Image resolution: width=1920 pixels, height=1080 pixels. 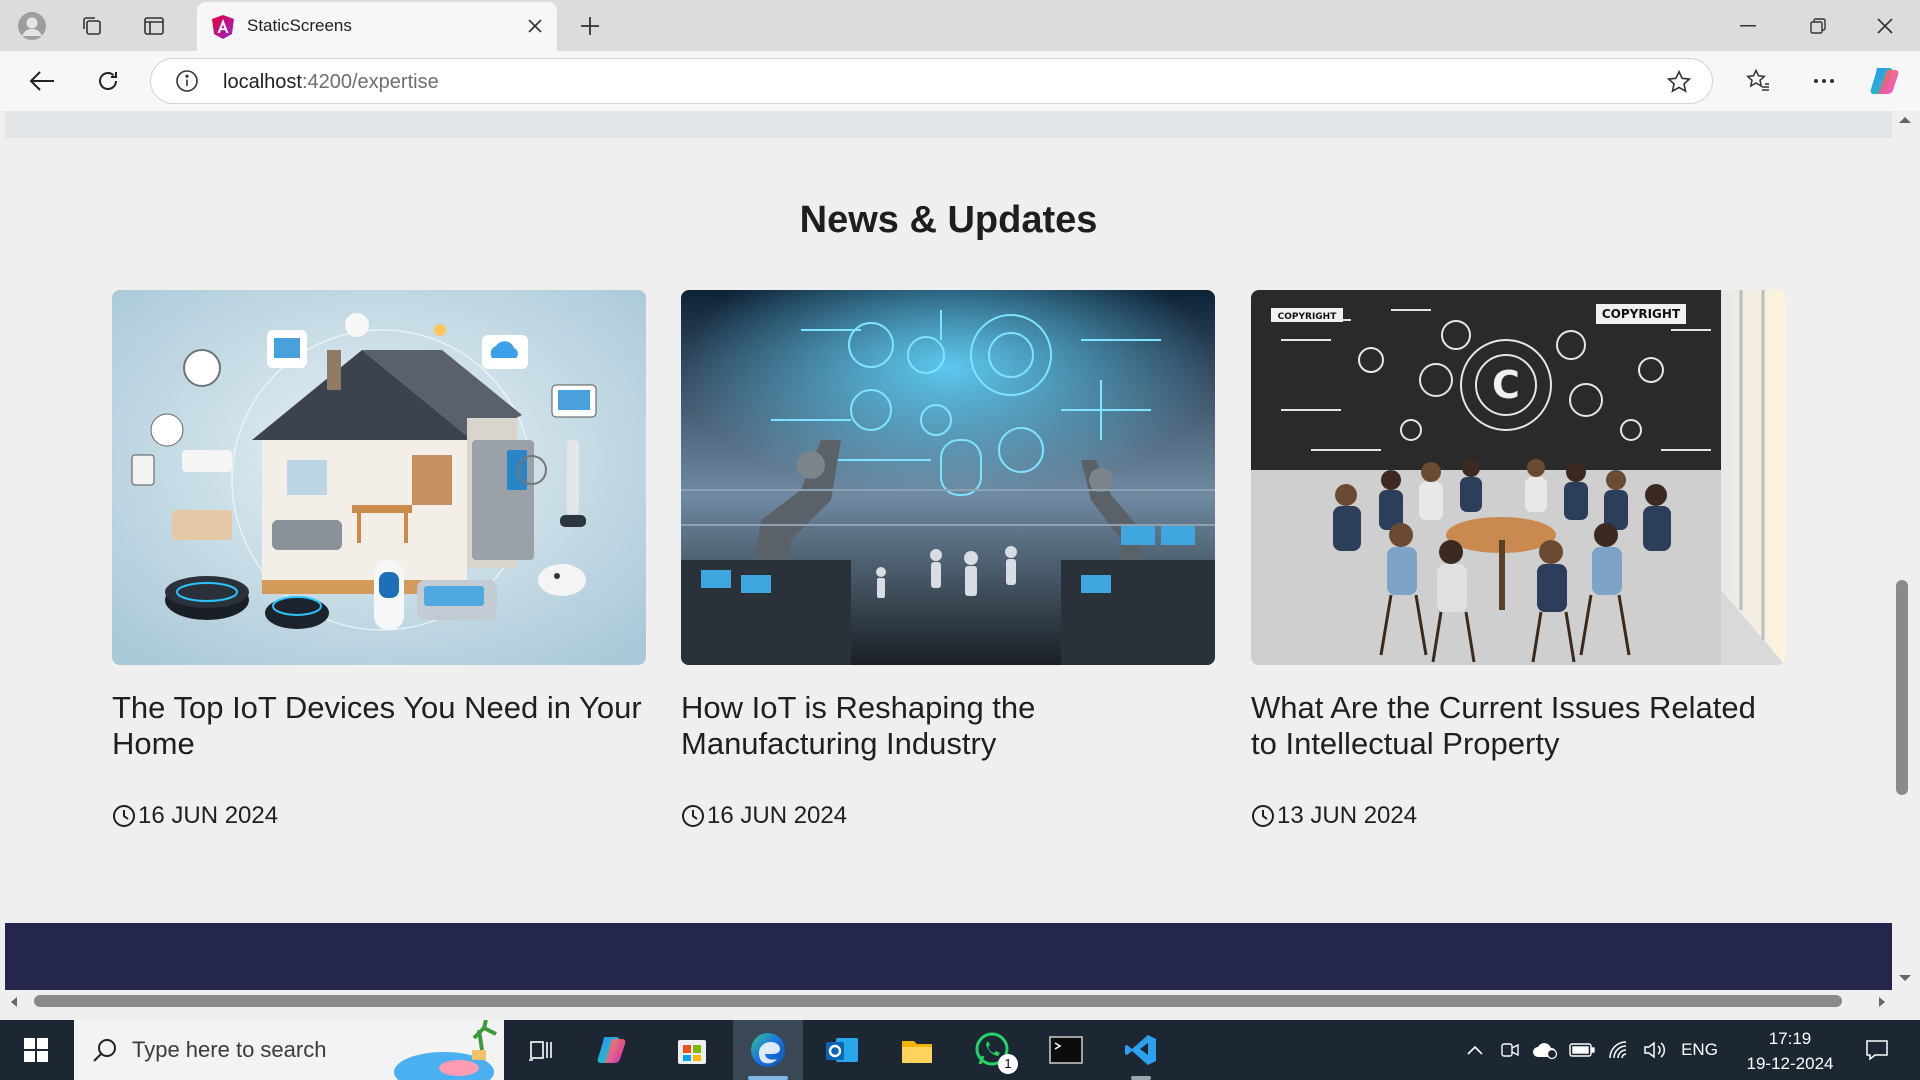 I want to click on address-bar: localhost:4200/expertise, so click(x=931, y=81).